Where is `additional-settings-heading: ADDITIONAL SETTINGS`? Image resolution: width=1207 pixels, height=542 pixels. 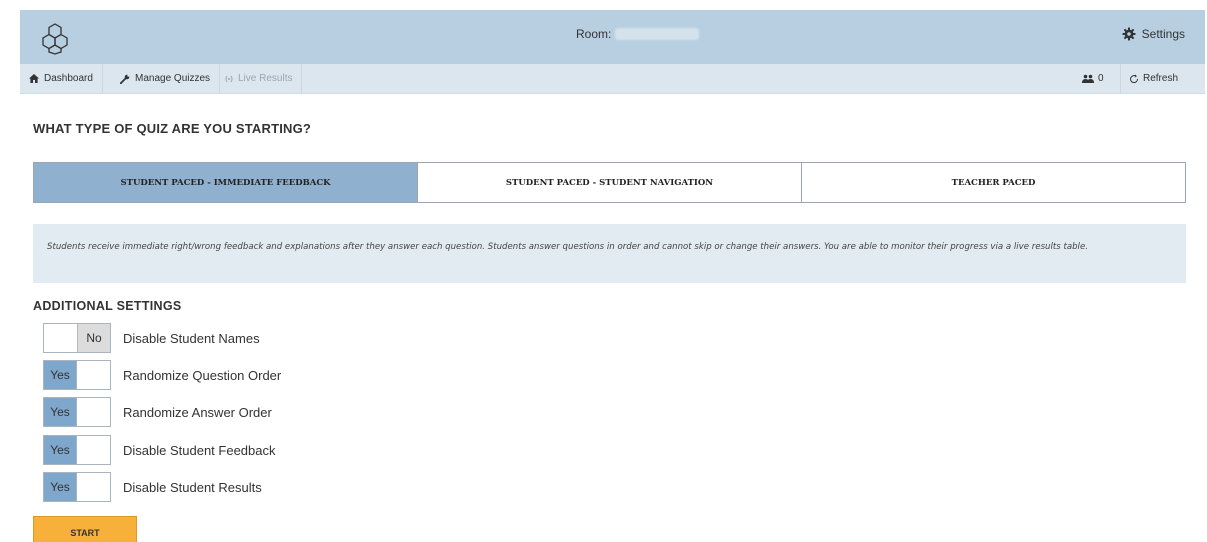 additional-settings-heading: ADDITIONAL SETTINGS is located at coordinates (107, 306).